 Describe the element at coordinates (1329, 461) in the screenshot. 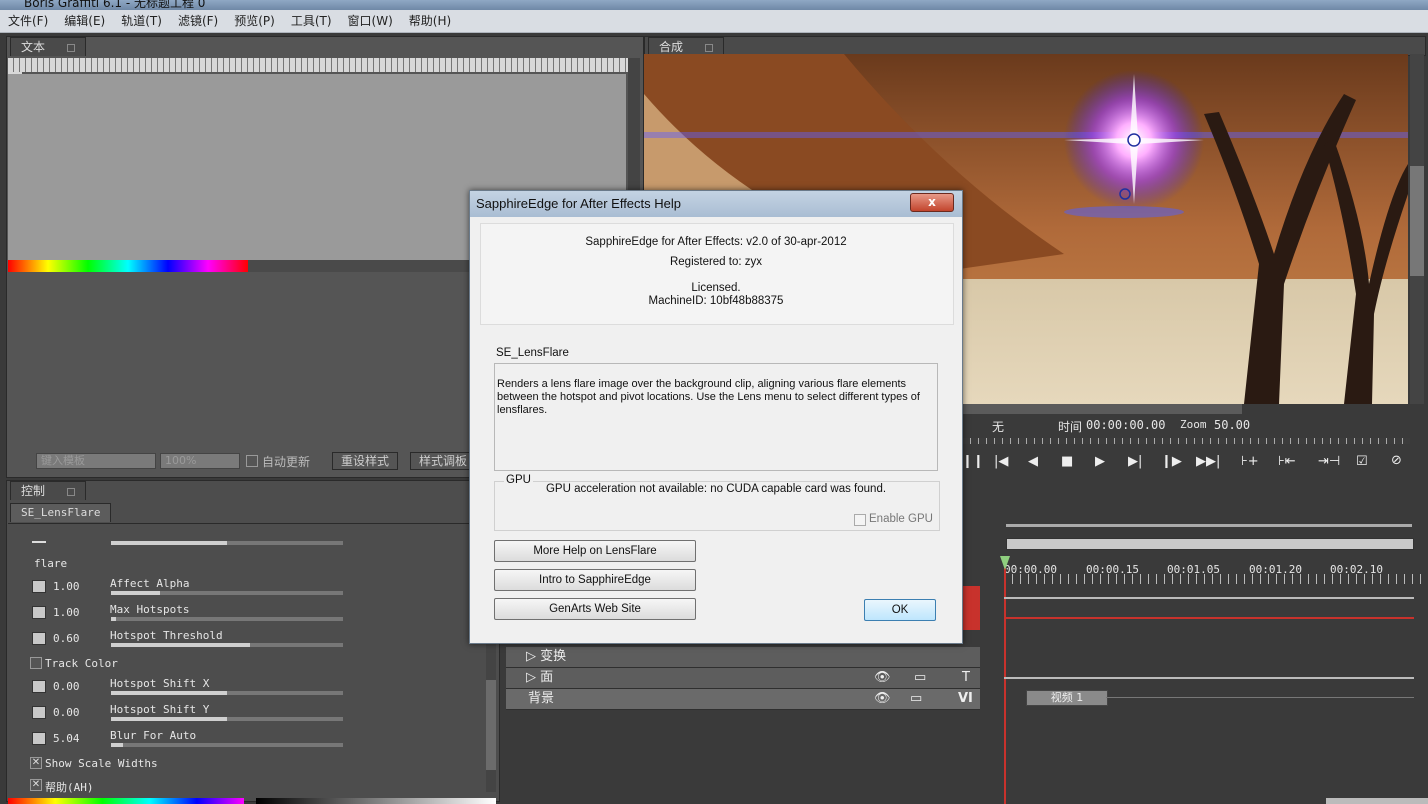

I see `mark-out-icon: ⇥⊣` at that location.